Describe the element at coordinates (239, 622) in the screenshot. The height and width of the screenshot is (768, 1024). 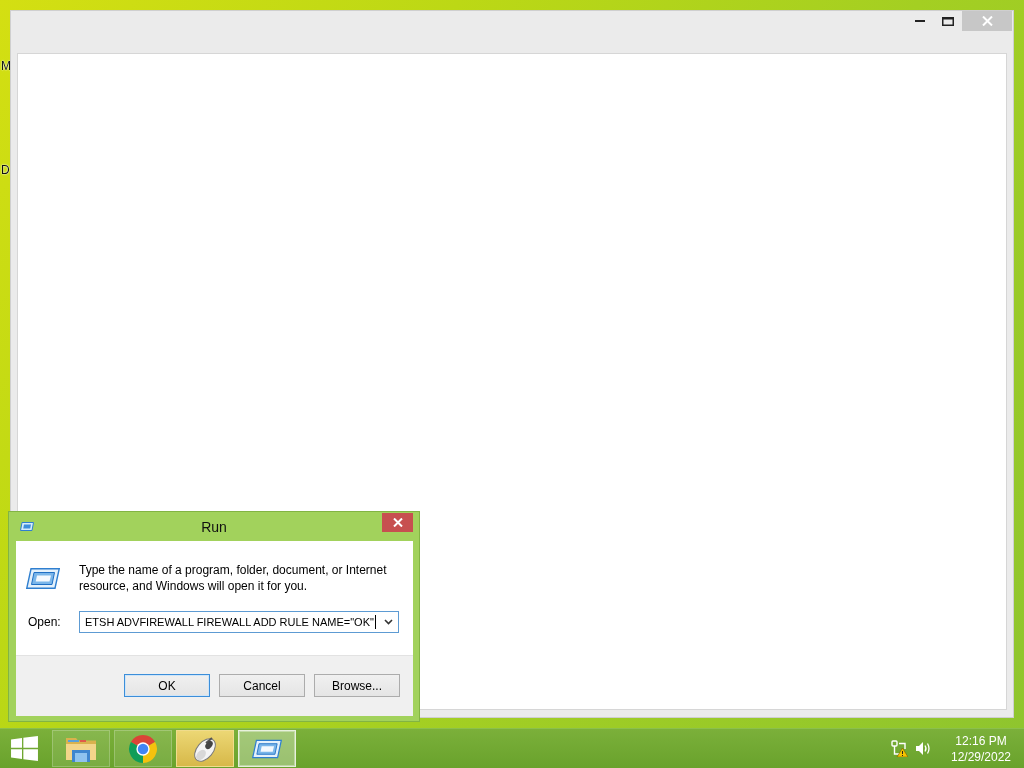
I see `command-combobox: ETSH ADVFIREWALL FIREWALL ADD RULE NAME="OK"` at that location.